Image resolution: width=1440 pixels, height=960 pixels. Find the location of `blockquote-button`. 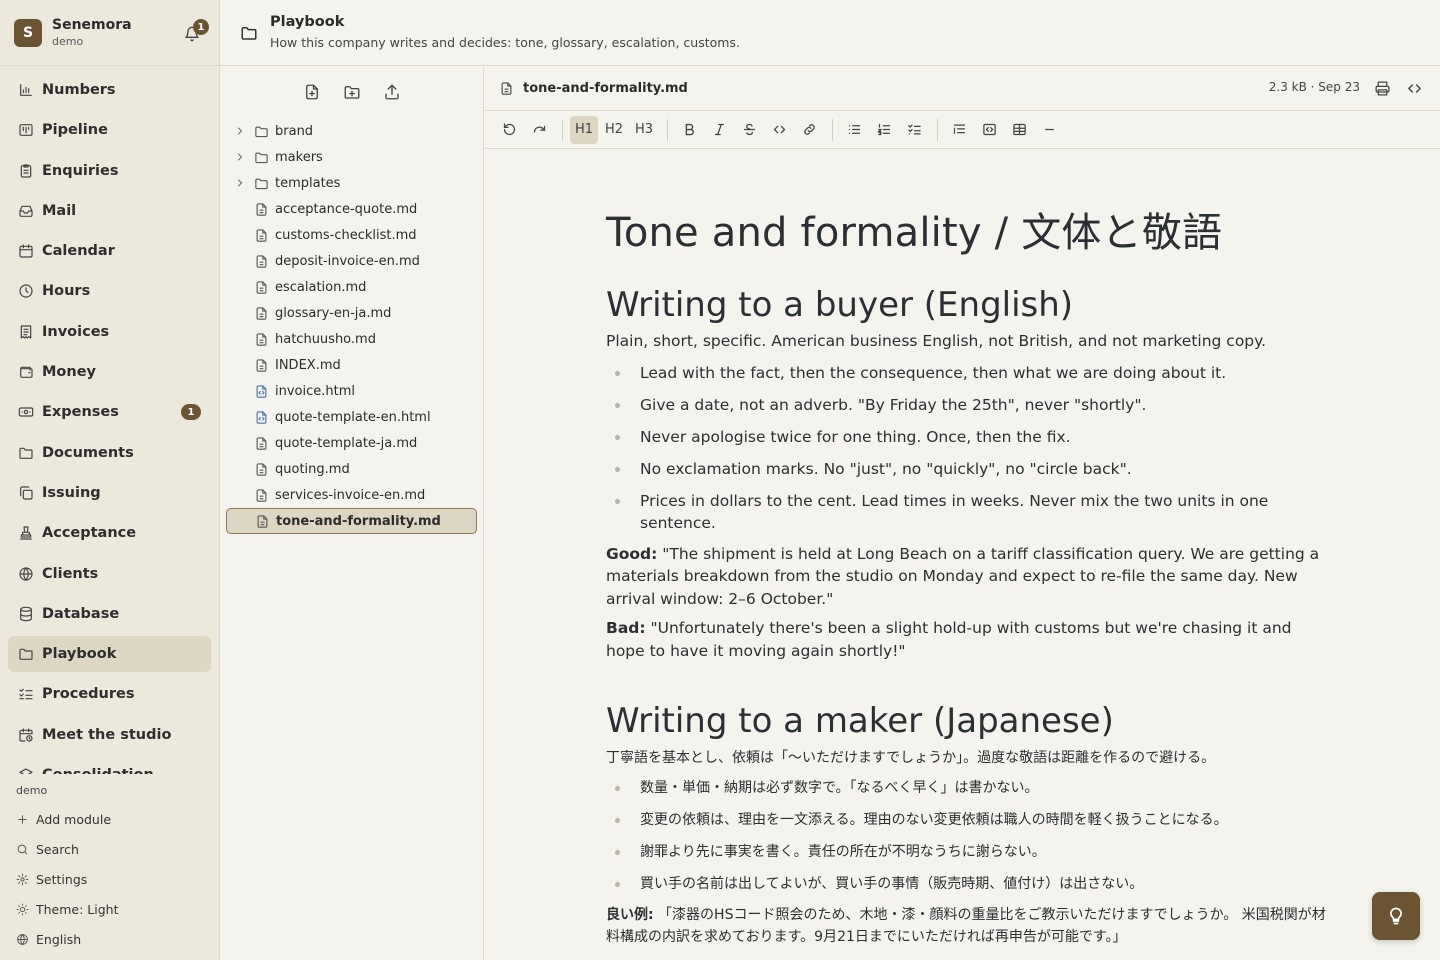

blockquote-button is located at coordinates (959, 130).